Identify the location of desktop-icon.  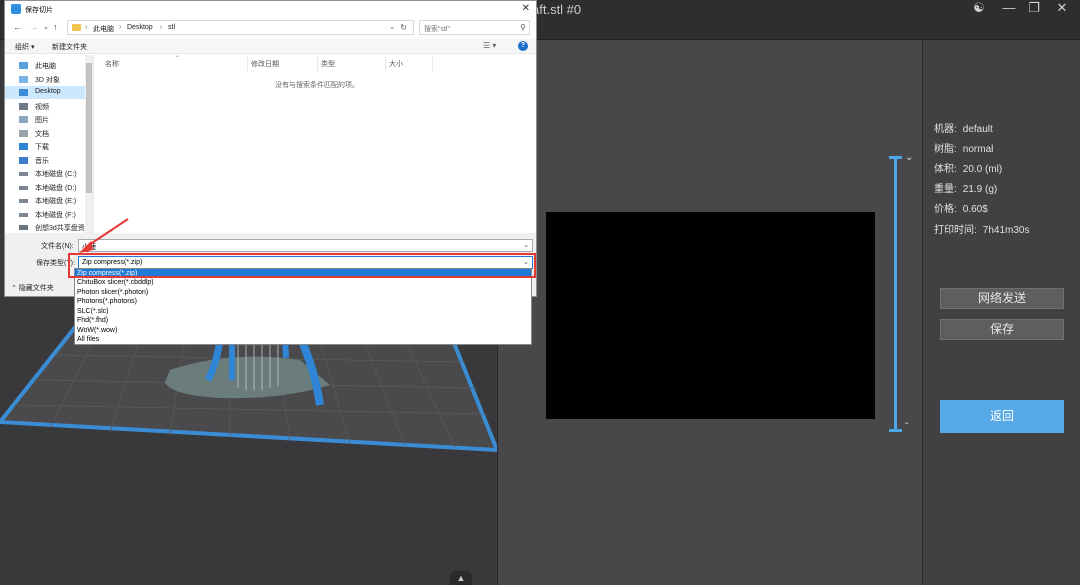
(23, 92).